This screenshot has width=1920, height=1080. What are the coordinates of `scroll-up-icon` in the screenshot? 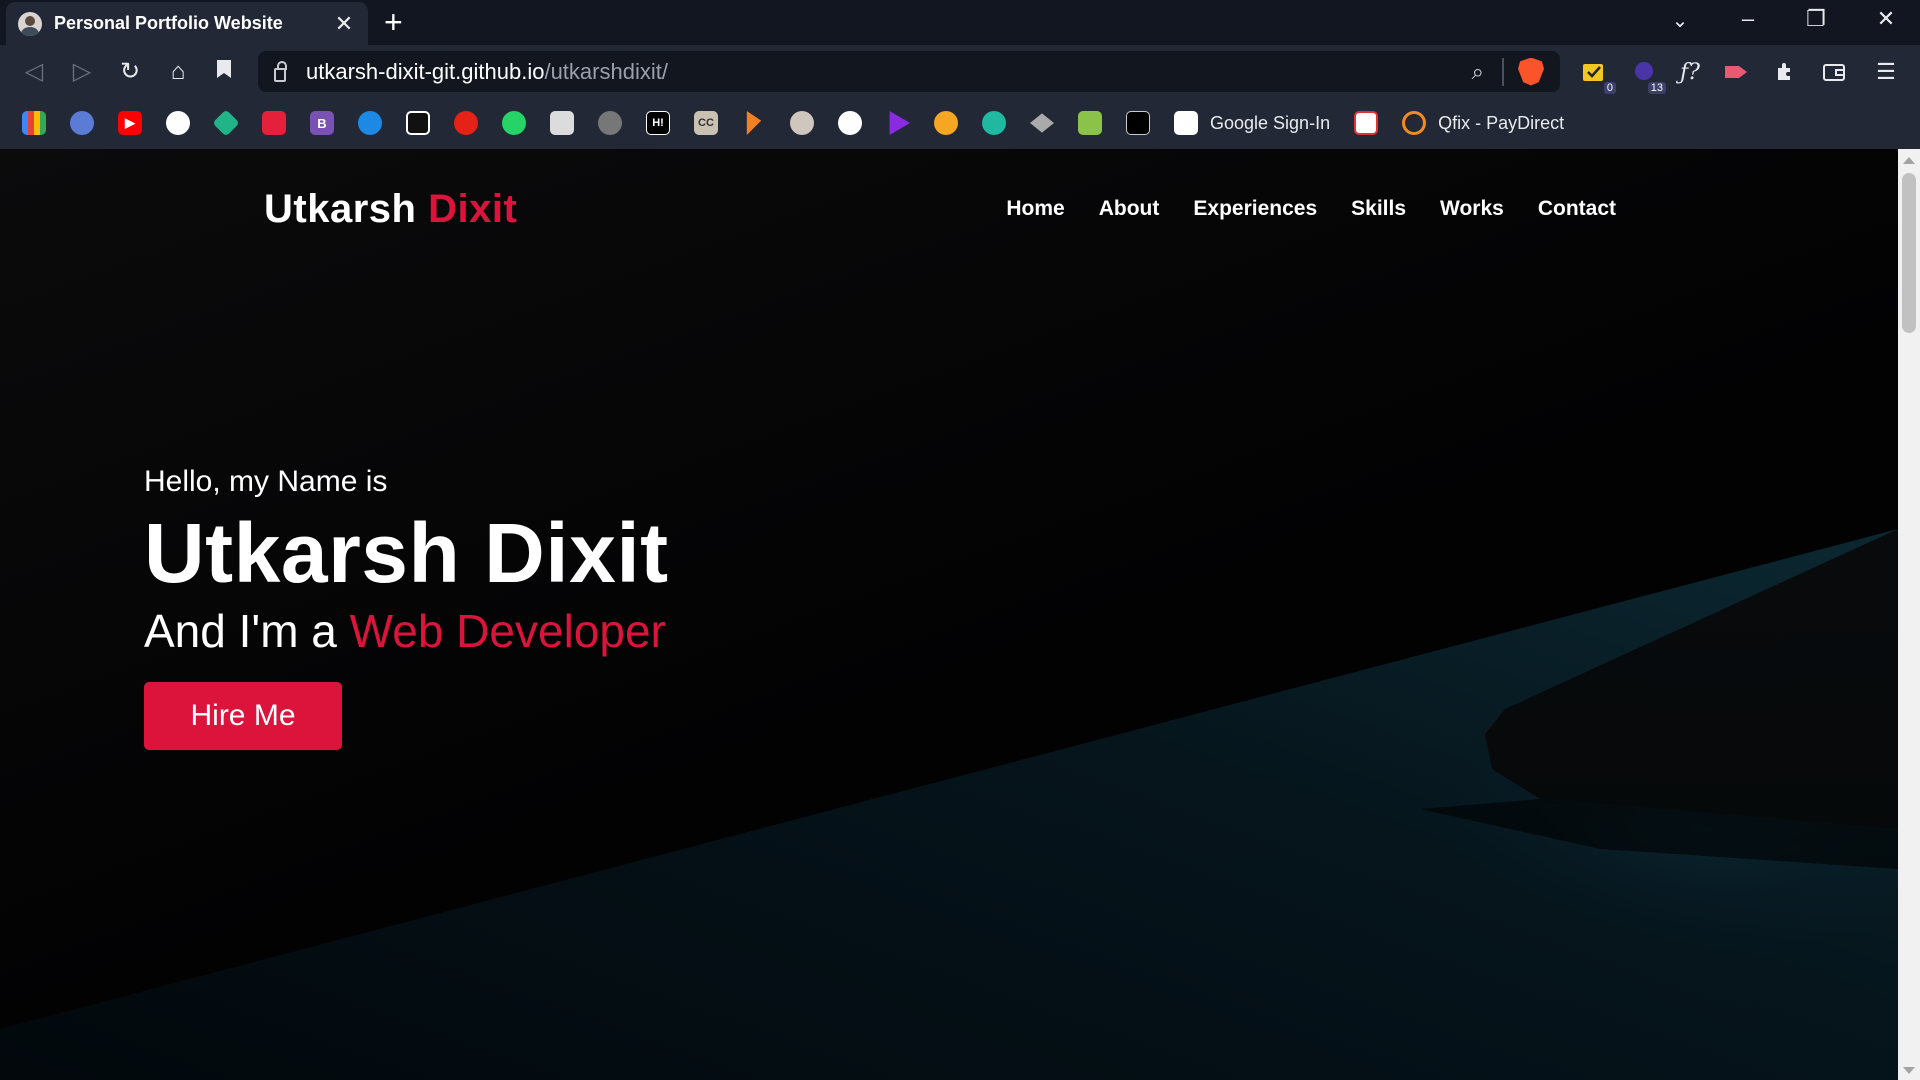 It's located at (1909, 160).